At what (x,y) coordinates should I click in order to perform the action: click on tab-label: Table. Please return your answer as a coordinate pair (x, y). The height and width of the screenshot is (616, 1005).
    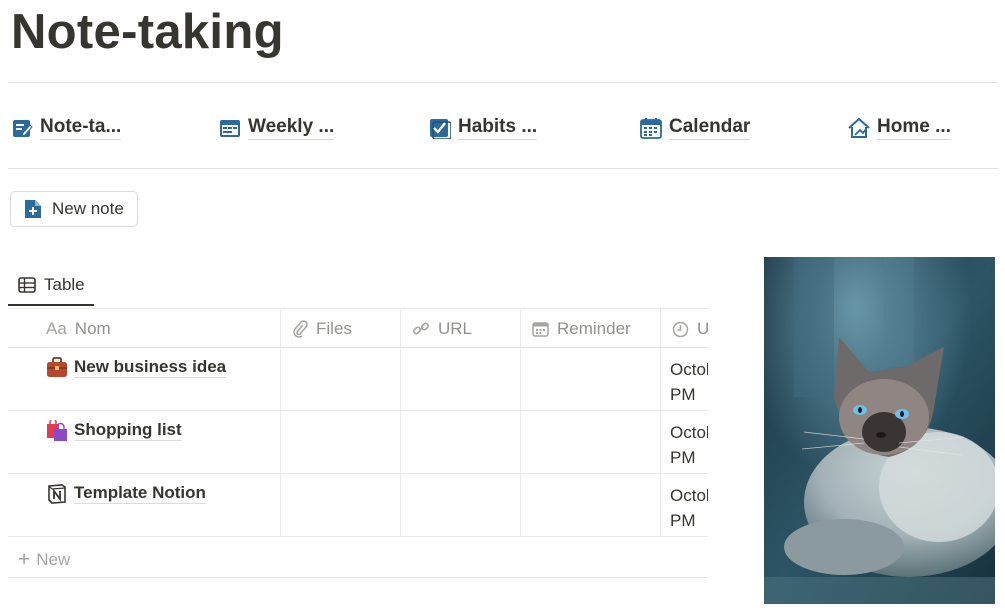
    Looking at the image, I should click on (64, 284).